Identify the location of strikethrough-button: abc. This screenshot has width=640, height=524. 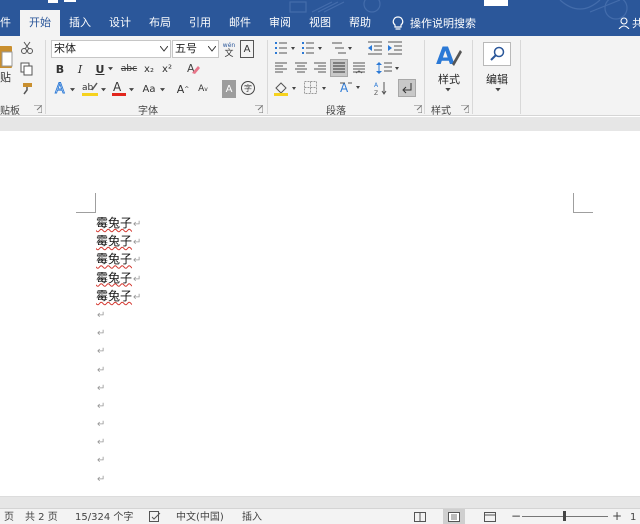
(129, 69).